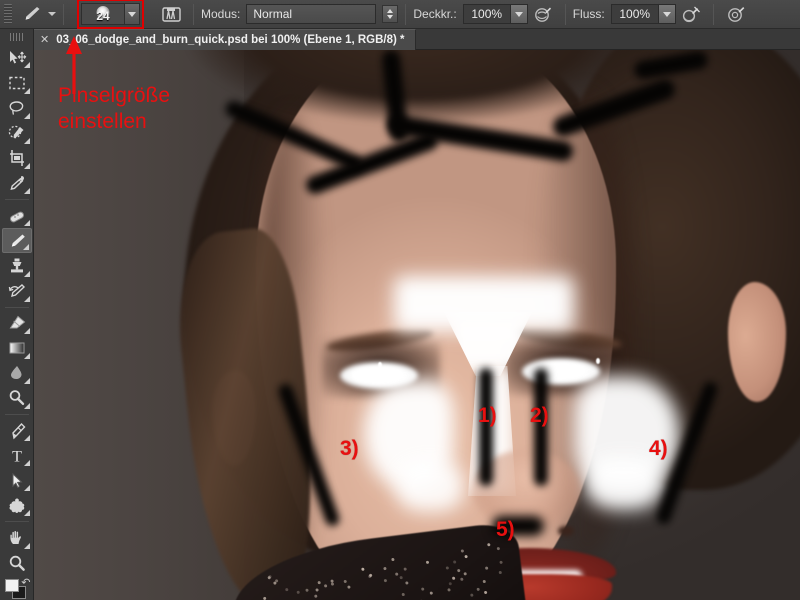 Image resolution: width=800 pixels, height=600 pixels. What do you see at coordinates (17, 57) in the screenshot?
I see `move-tool` at bounding box center [17, 57].